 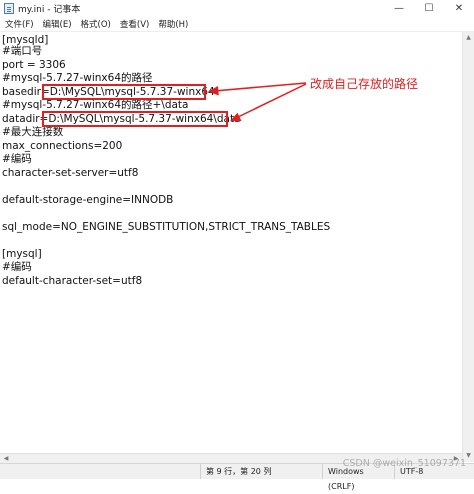 What do you see at coordinates (6, 458) in the screenshot?
I see `scroll-left-arrow-icon: ◀` at bounding box center [6, 458].